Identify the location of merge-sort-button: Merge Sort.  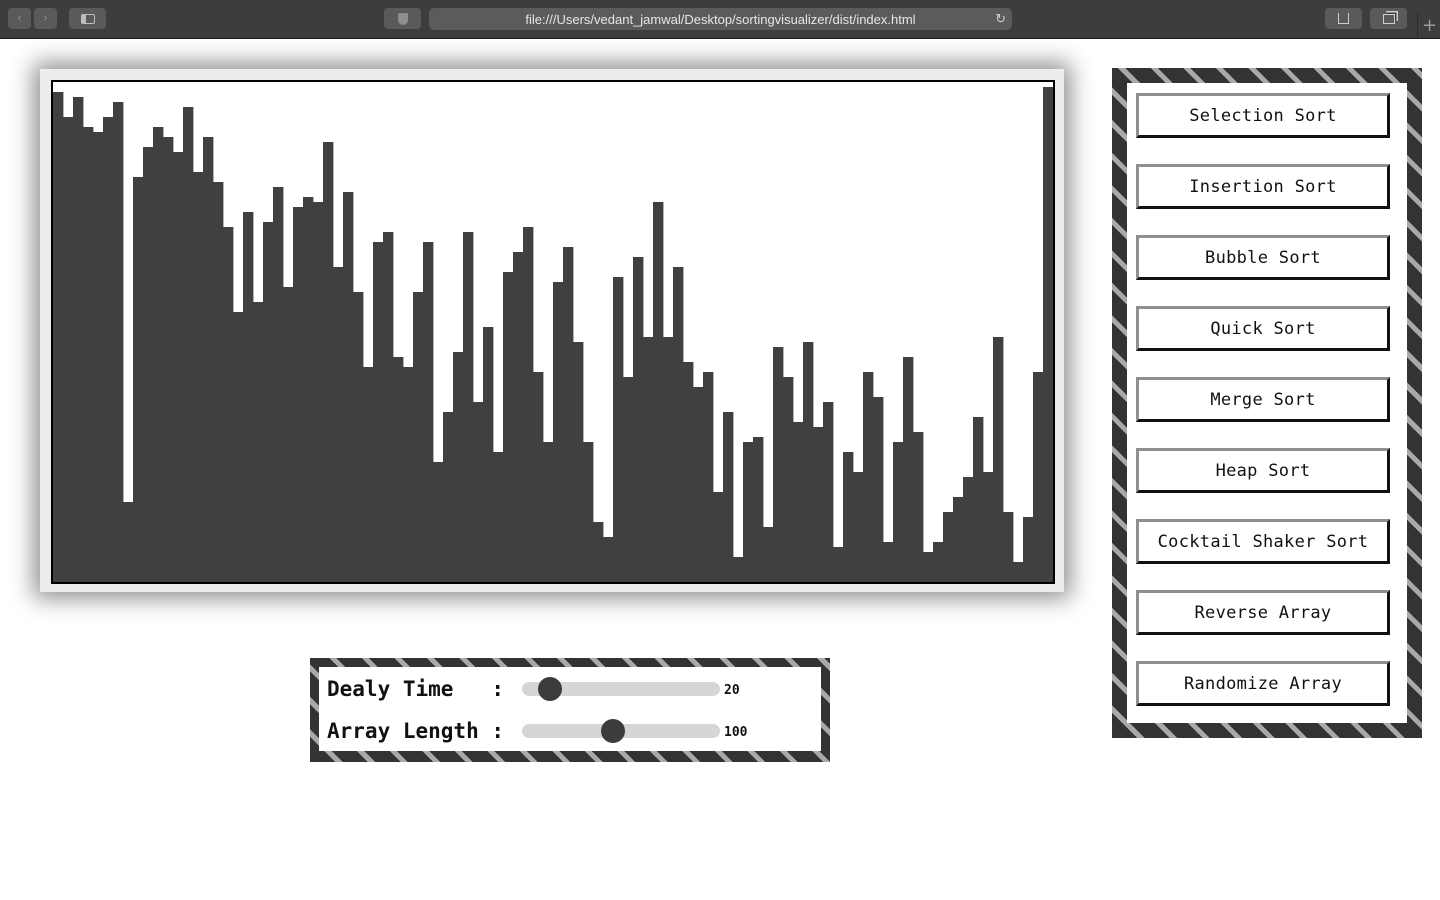
(1263, 399).